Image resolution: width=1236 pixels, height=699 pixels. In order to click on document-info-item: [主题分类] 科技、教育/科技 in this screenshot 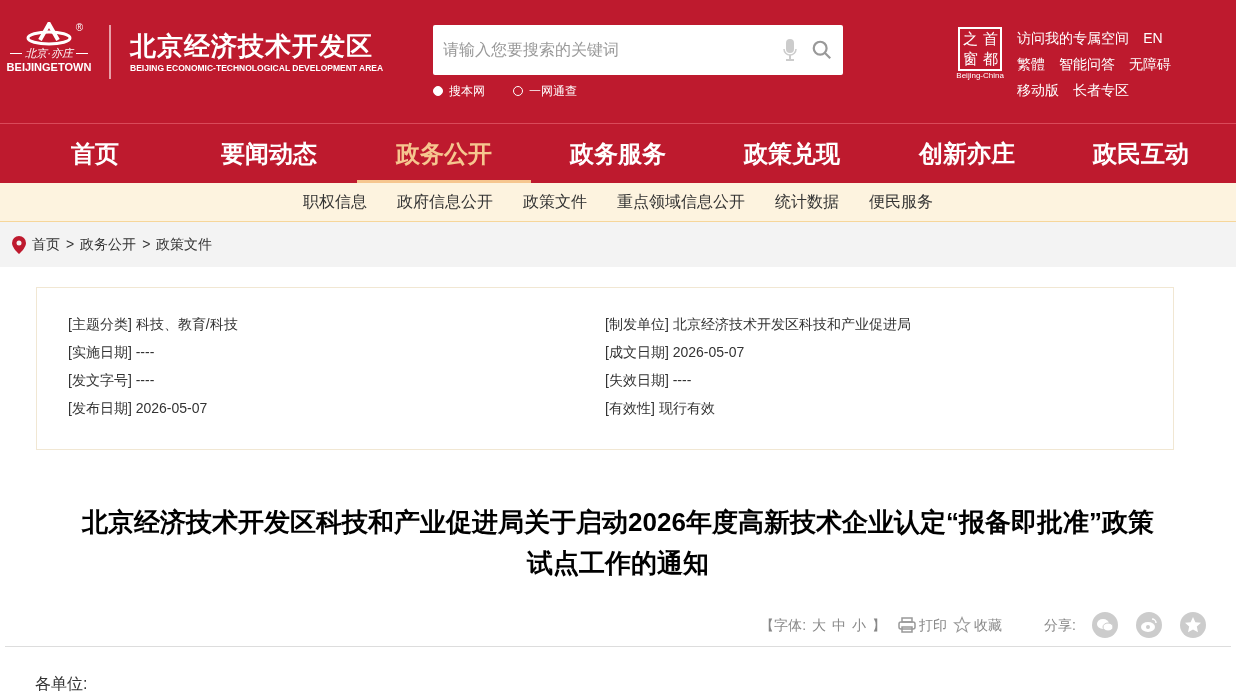, I will do `click(153, 324)`.